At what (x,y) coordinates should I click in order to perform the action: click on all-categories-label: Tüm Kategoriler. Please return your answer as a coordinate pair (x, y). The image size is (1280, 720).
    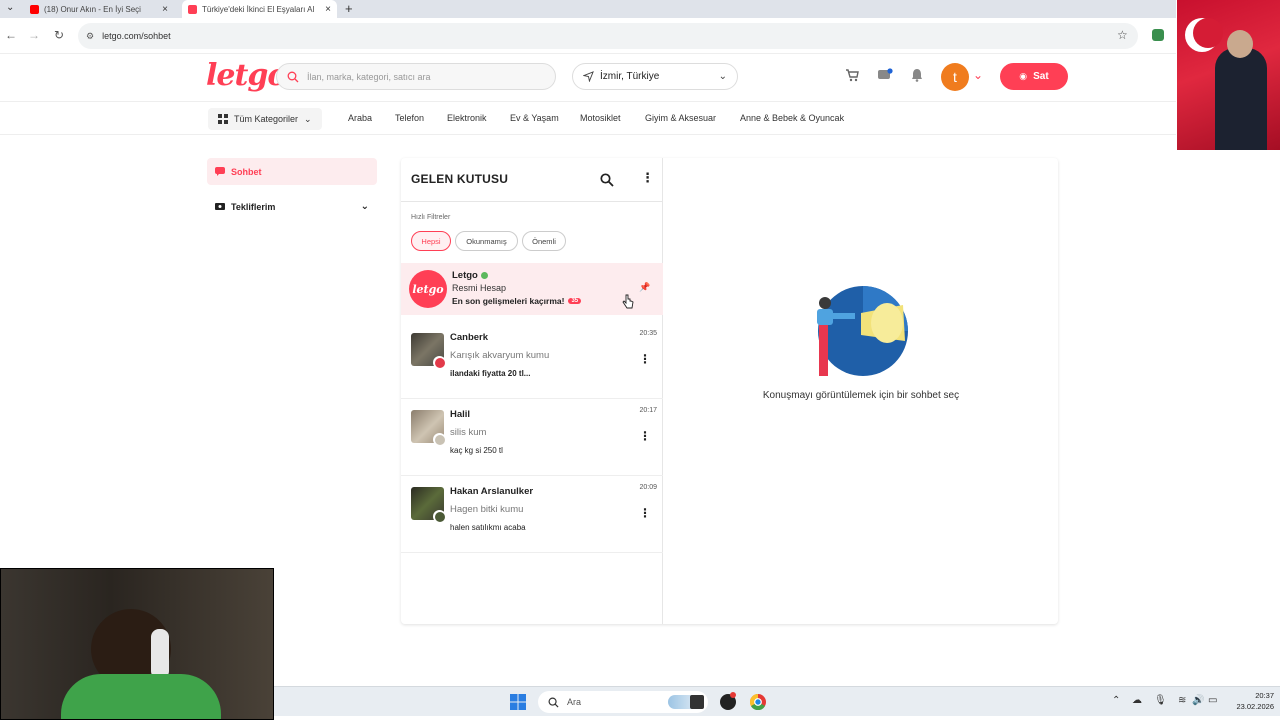
    Looking at the image, I should click on (266, 119).